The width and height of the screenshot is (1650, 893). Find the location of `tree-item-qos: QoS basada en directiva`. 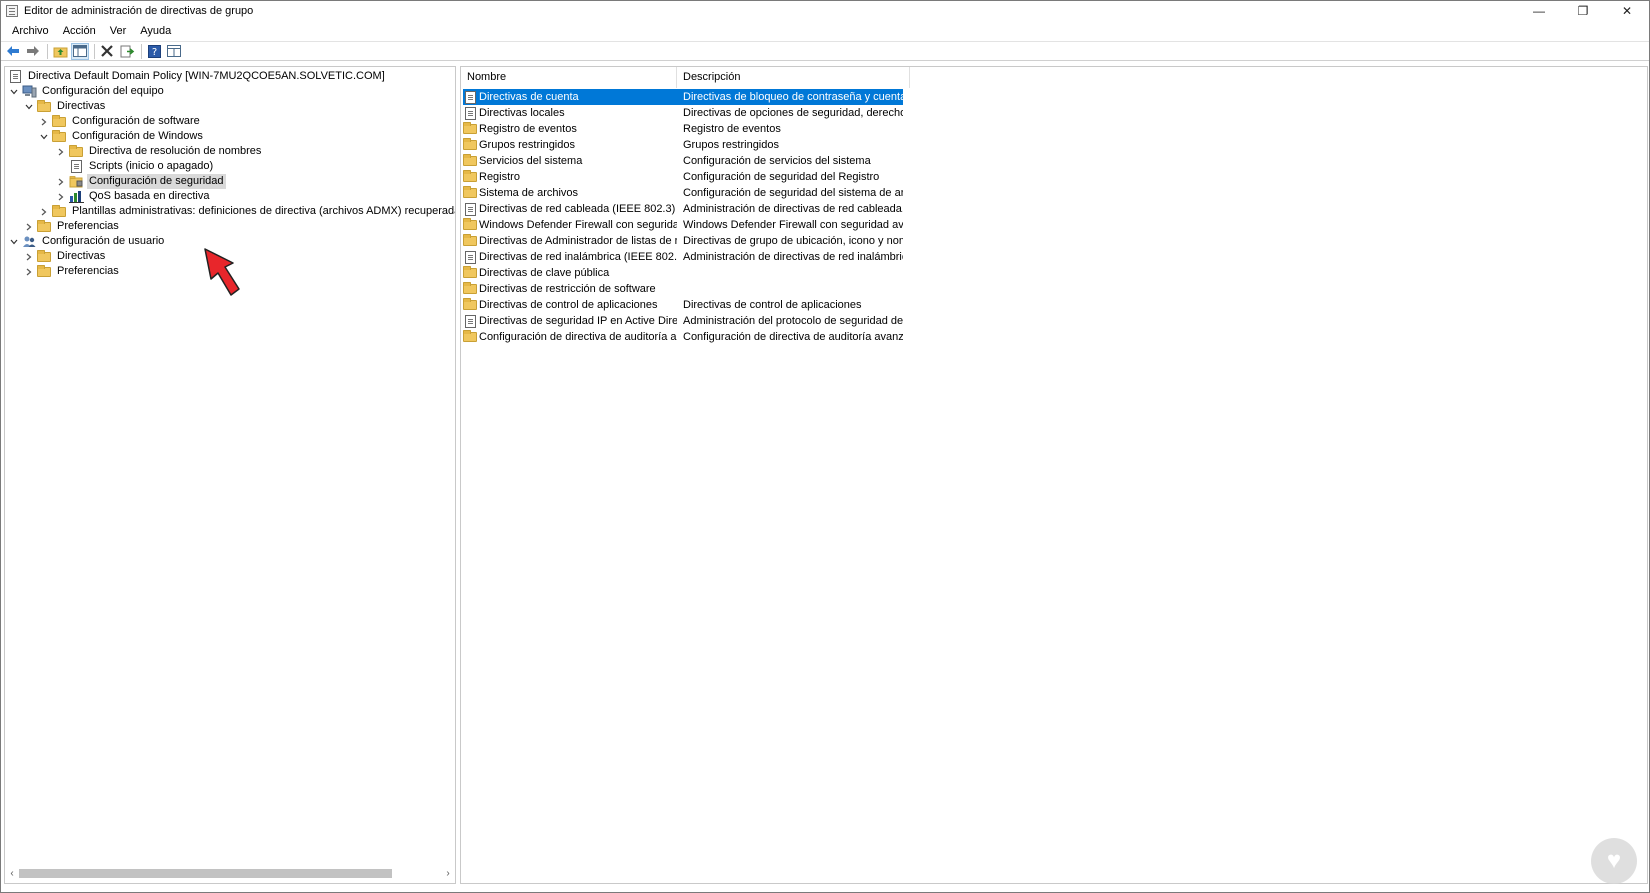

tree-item-qos: QoS basada en directiva is located at coordinates (132, 196).